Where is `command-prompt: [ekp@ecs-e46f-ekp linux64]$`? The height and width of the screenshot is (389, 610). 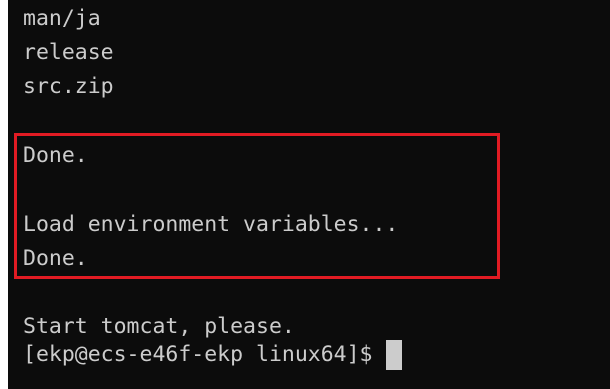
command-prompt: [ekp@ecs-e46f-ekp linux64]$ is located at coordinates (213, 355).